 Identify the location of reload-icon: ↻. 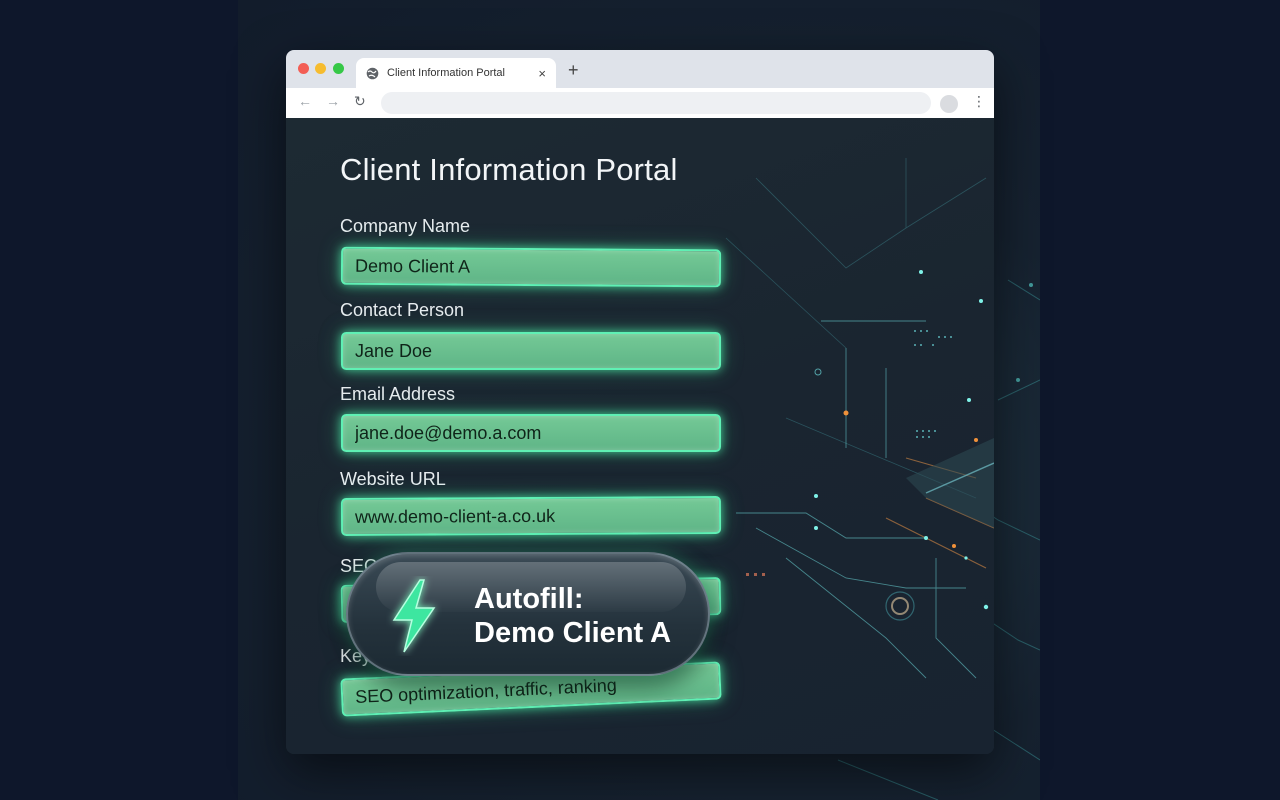
(360, 101).